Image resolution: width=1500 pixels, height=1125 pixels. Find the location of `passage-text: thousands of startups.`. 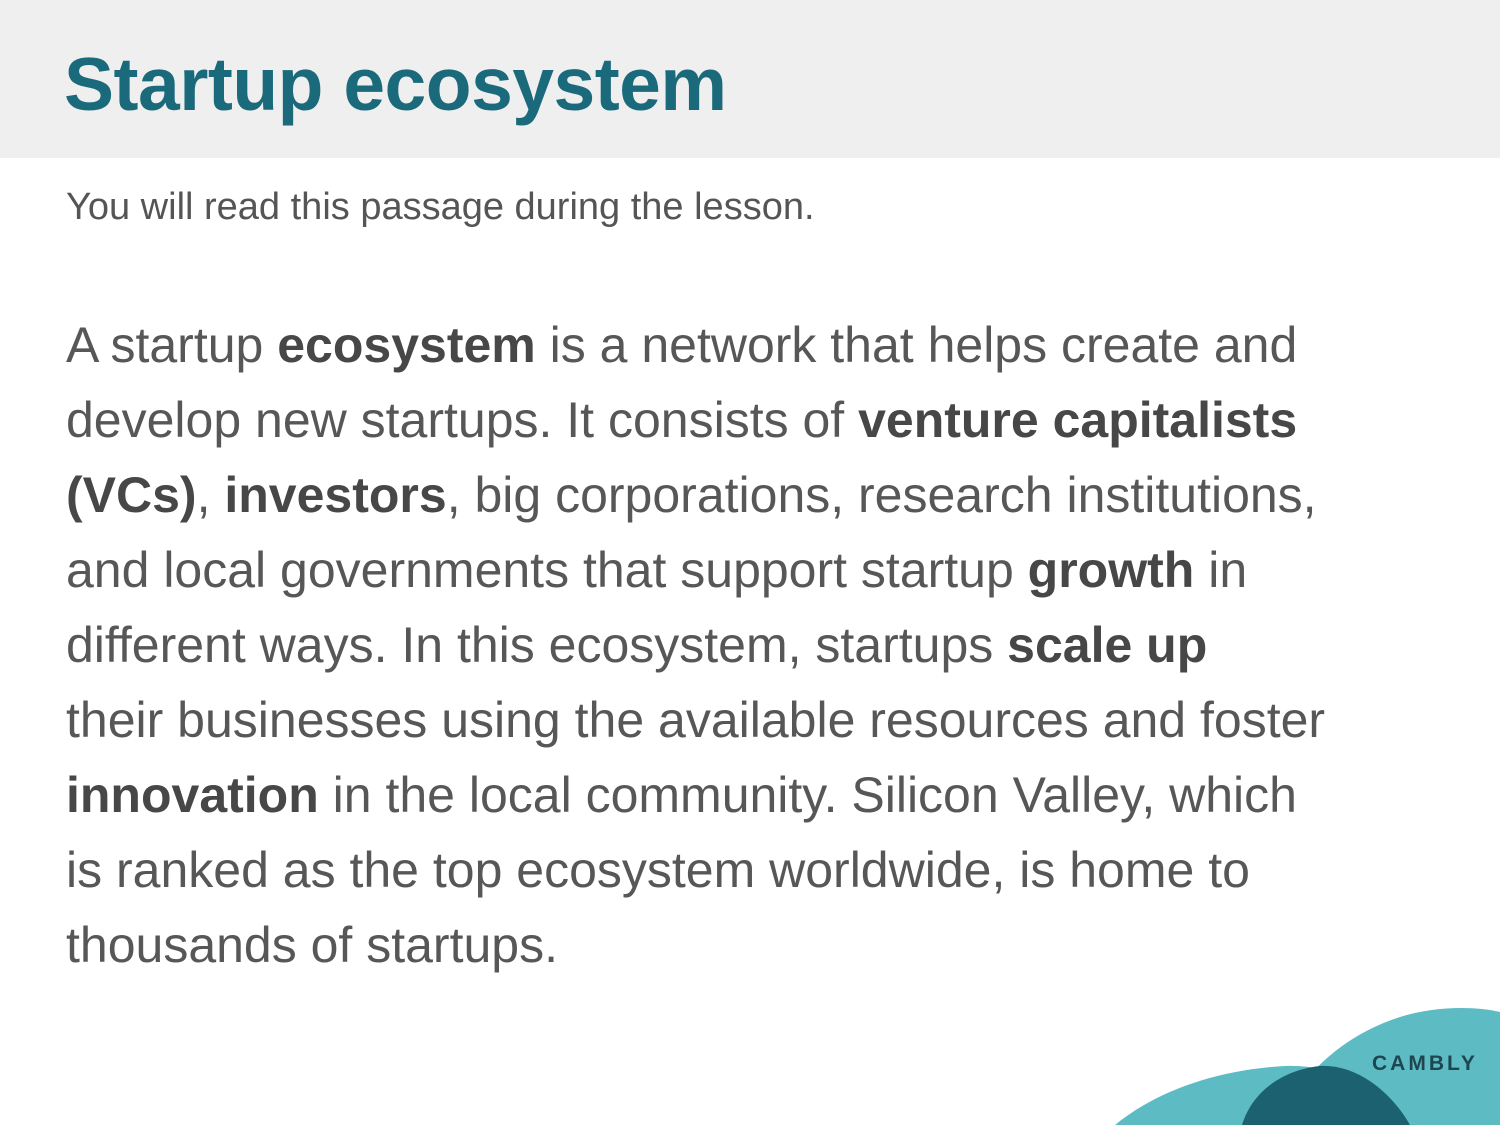

passage-text: thousands of startups. is located at coordinates (312, 945).